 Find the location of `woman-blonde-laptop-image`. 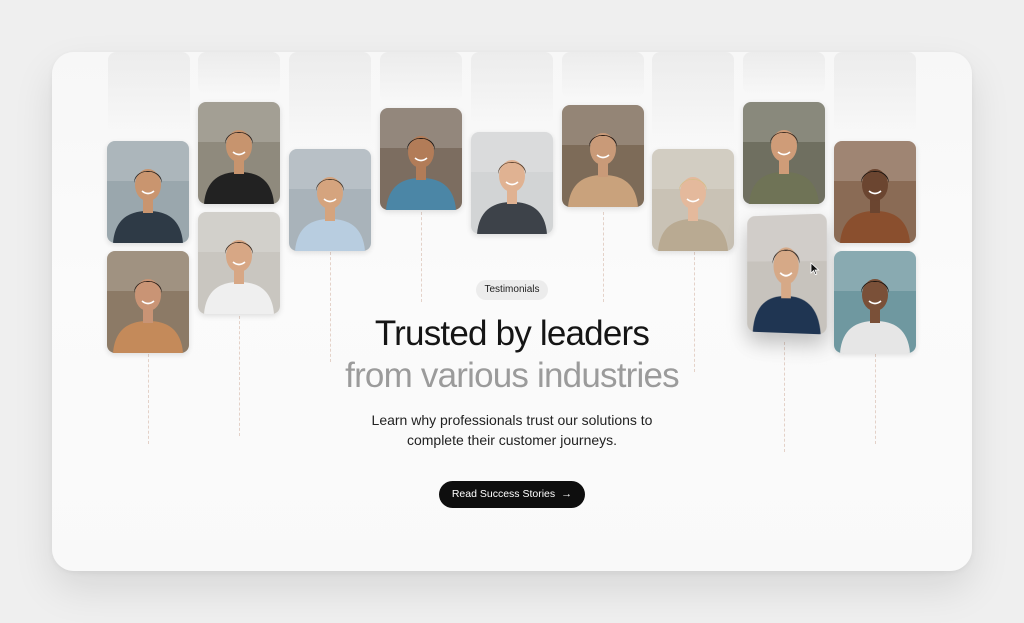

woman-blonde-laptop-image is located at coordinates (693, 200).